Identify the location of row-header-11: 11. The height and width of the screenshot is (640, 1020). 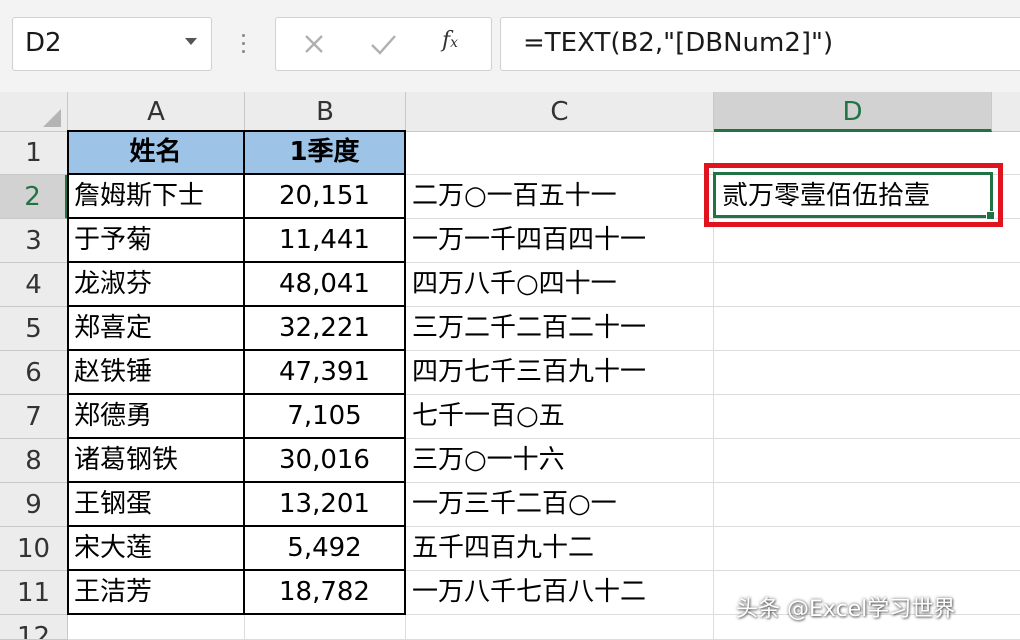
(34, 593).